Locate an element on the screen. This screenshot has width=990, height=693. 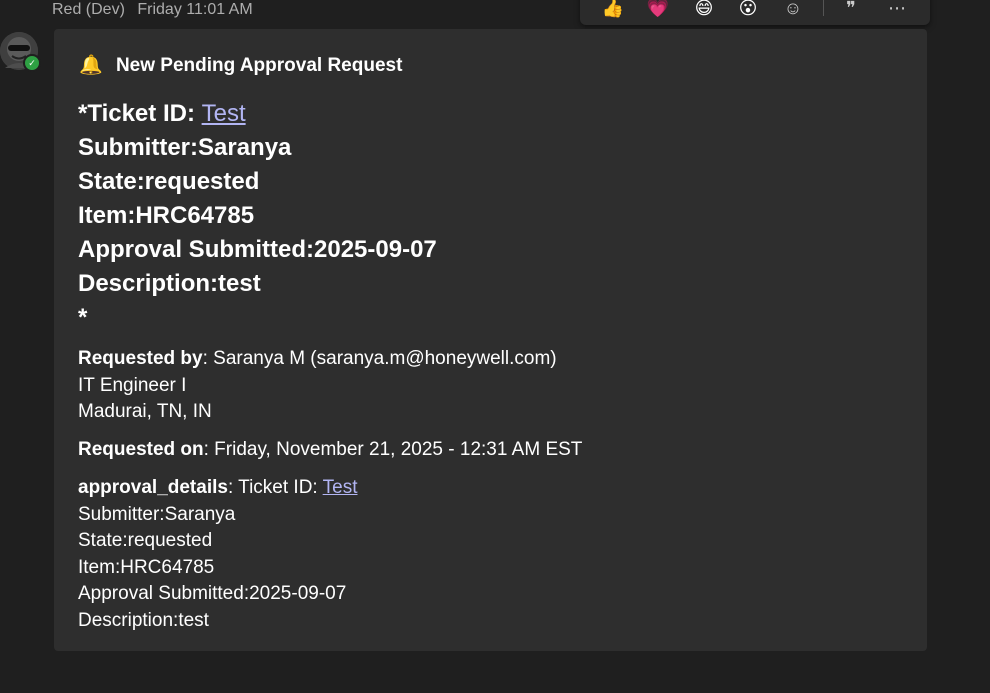
laugh-icon: 😄 is located at coordinates (704, 9).